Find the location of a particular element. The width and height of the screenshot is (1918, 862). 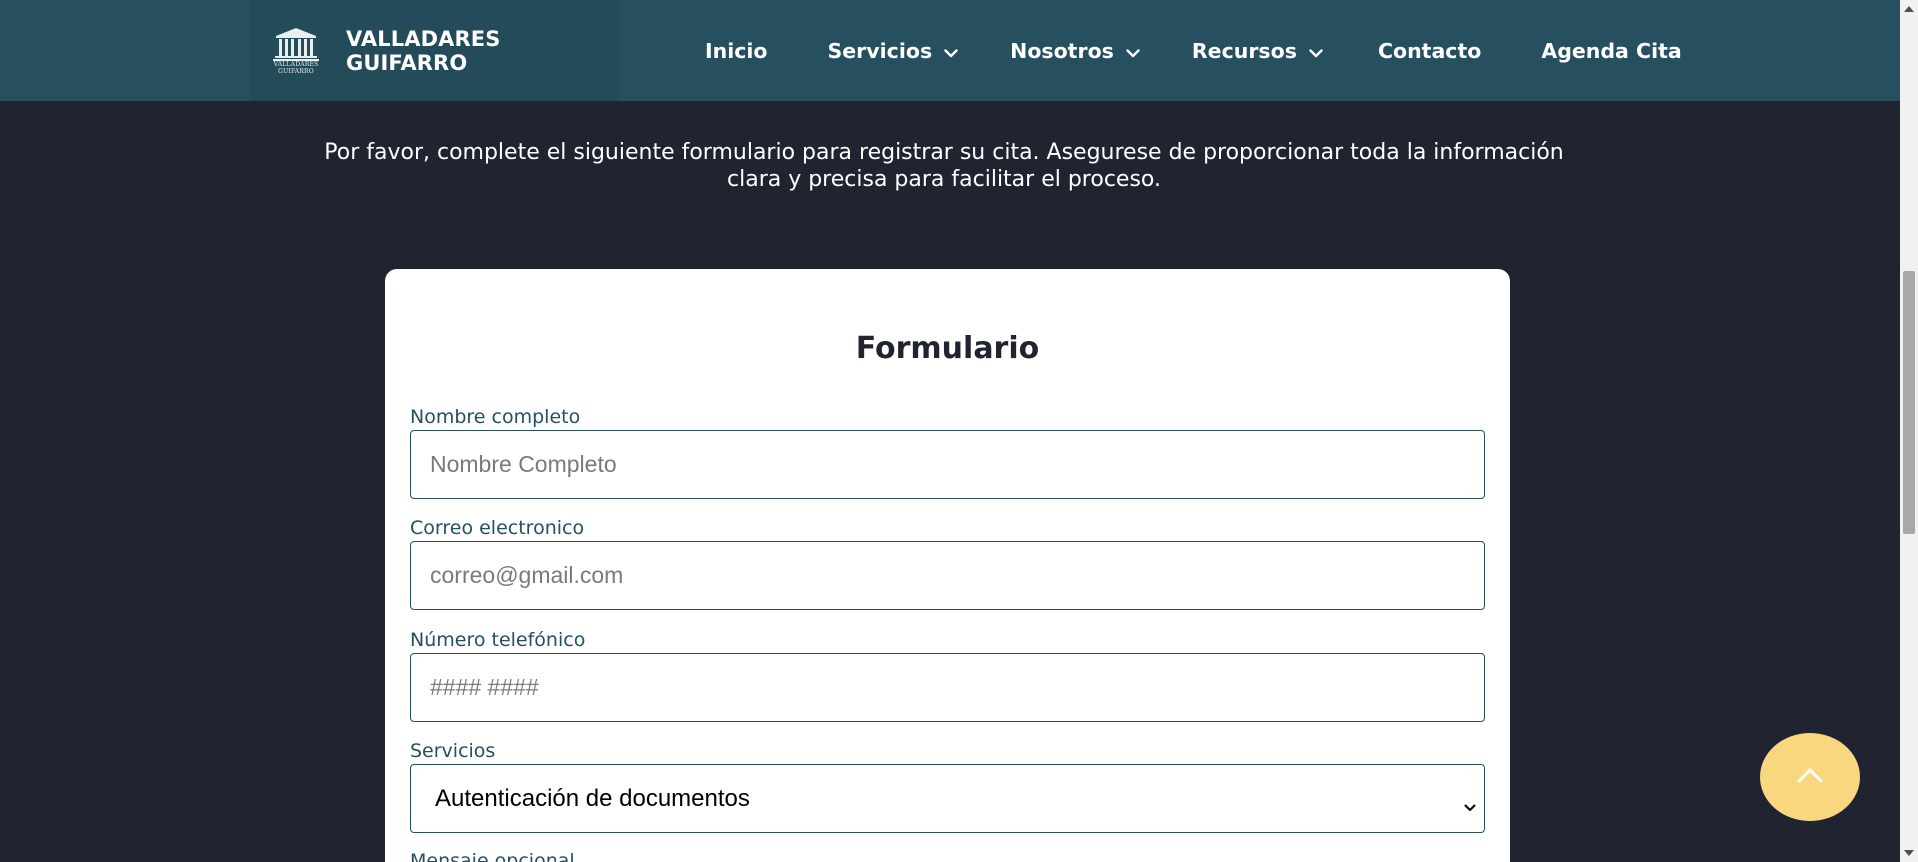

nav-item-nosotros: Nosotros is located at coordinates (1075, 51).